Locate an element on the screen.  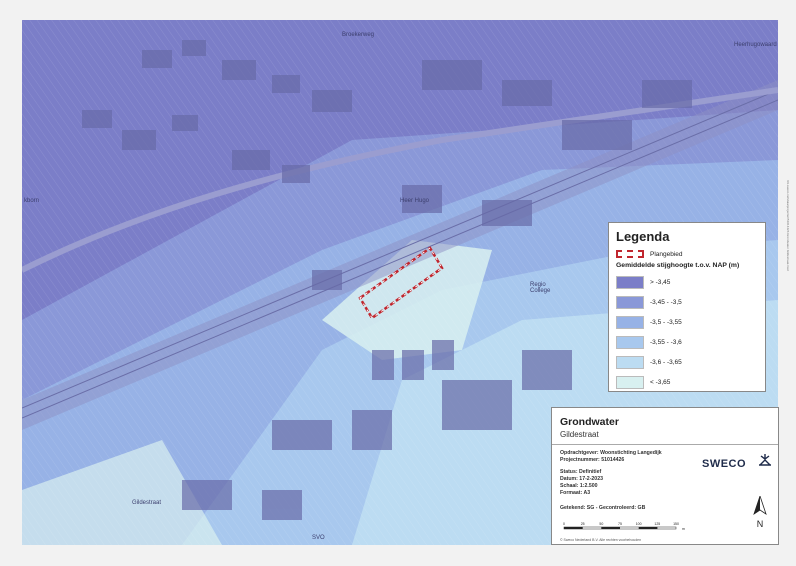
legend-class-label: < -3,65 is located at coordinates (660, 382).